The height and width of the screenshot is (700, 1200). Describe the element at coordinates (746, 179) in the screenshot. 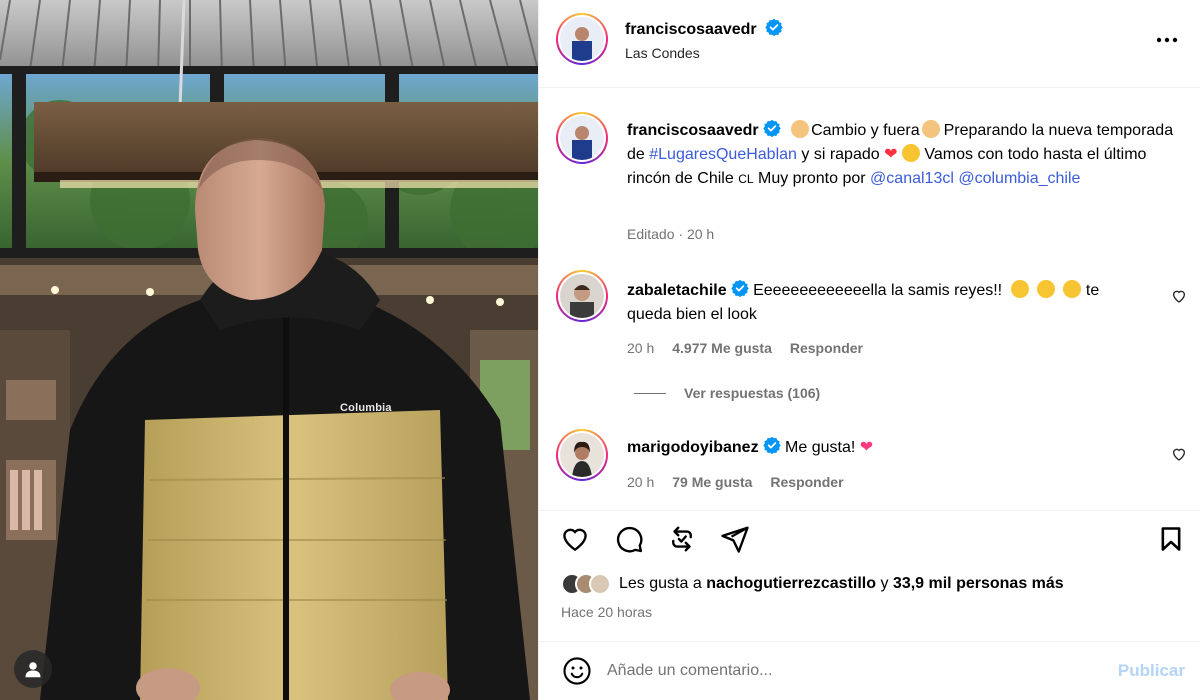

I see `chile-flag-icon: CL` at that location.